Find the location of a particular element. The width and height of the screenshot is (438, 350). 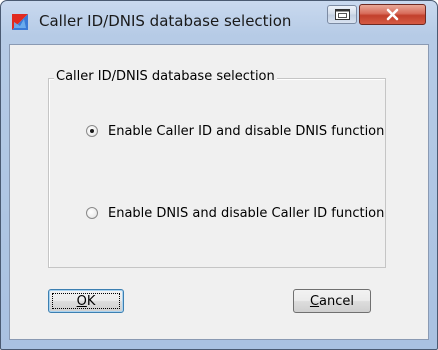

ok-button: OK is located at coordinates (86, 301).